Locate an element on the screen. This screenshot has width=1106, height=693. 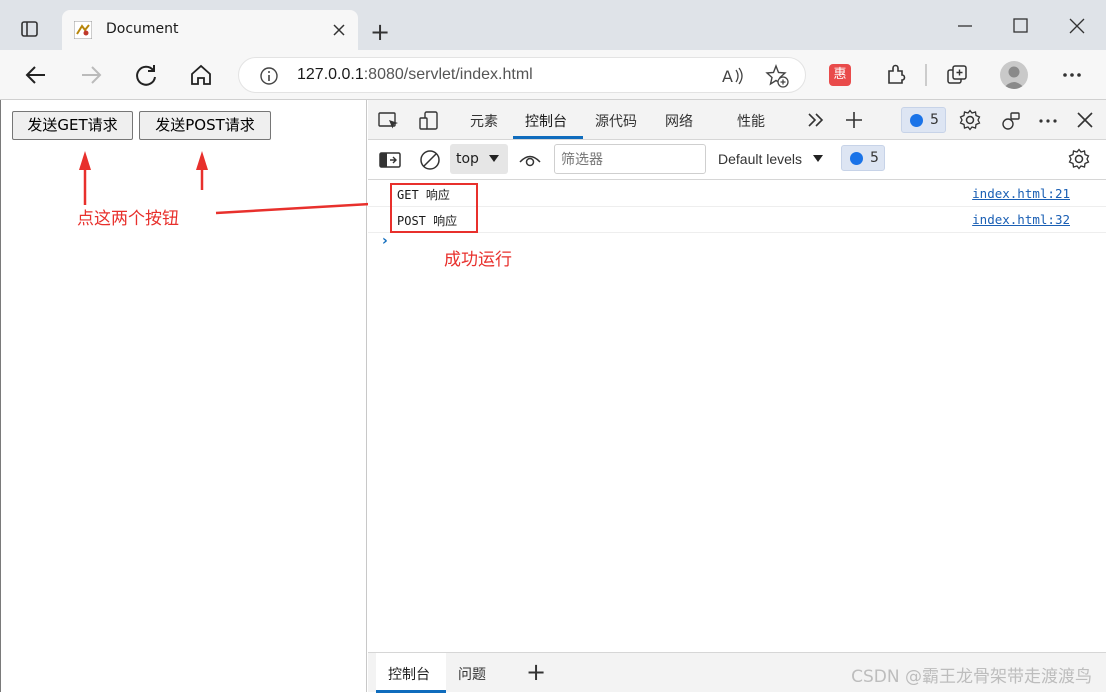
console-log-row: POST 响应 index.html:32 is located at coordinates (737, 220).